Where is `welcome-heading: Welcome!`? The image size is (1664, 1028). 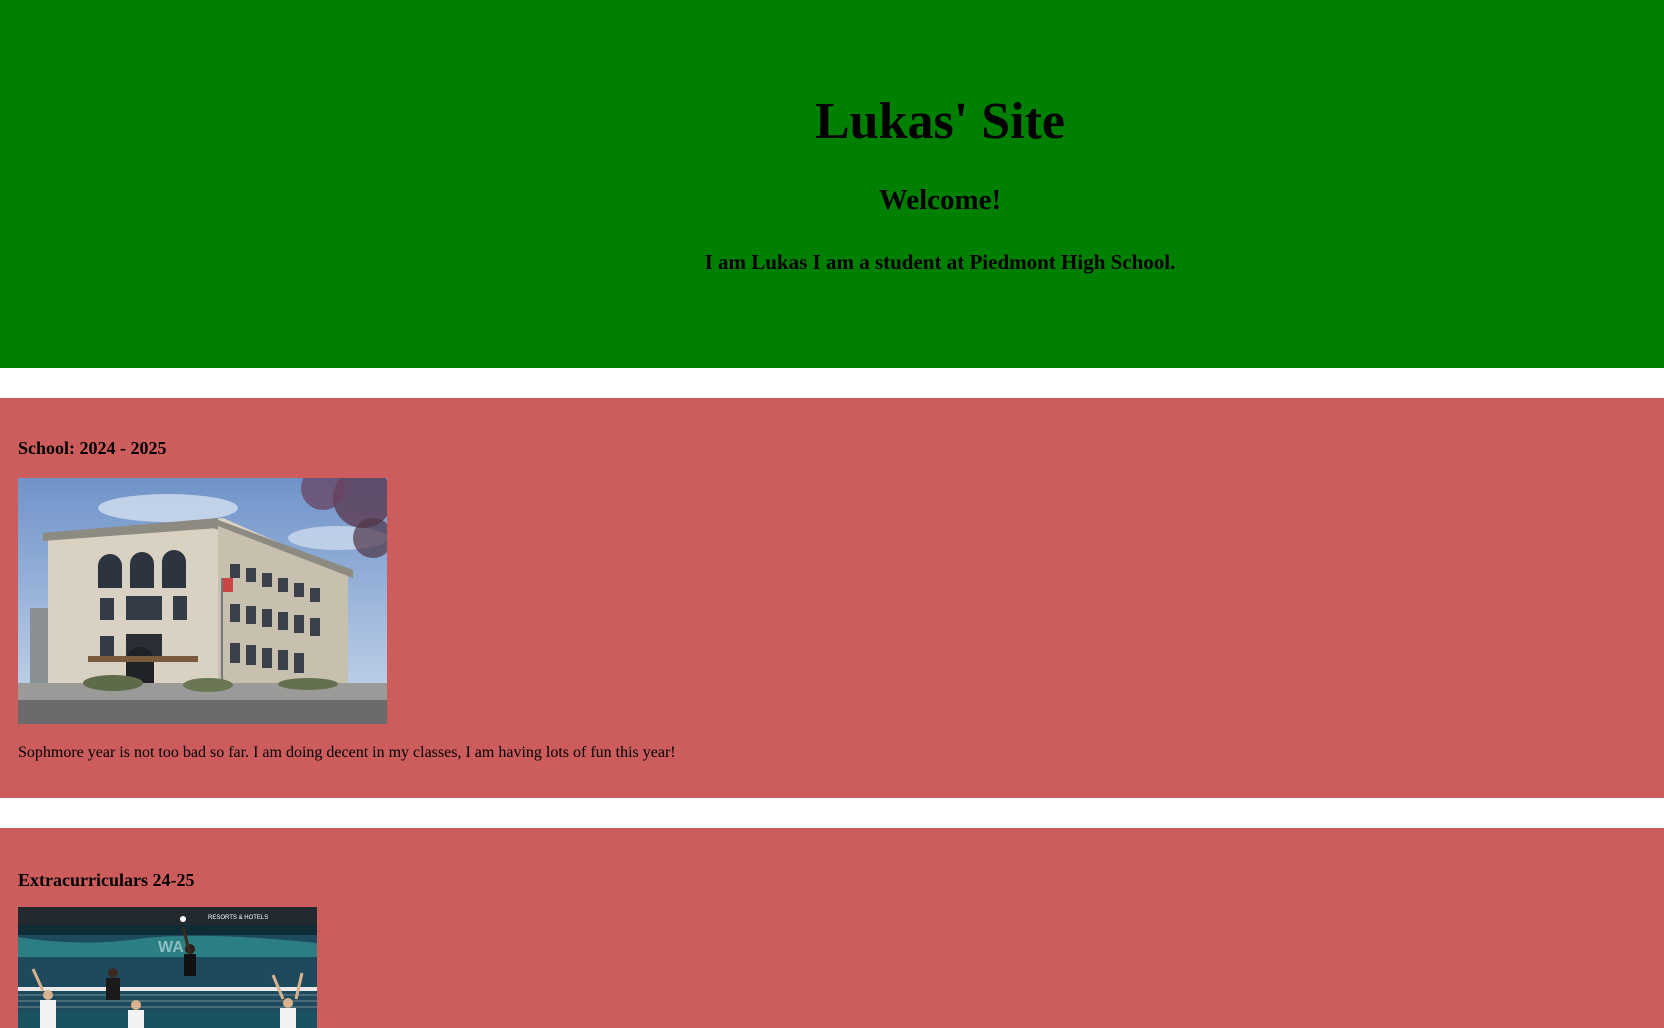 welcome-heading: Welcome! is located at coordinates (940, 200).